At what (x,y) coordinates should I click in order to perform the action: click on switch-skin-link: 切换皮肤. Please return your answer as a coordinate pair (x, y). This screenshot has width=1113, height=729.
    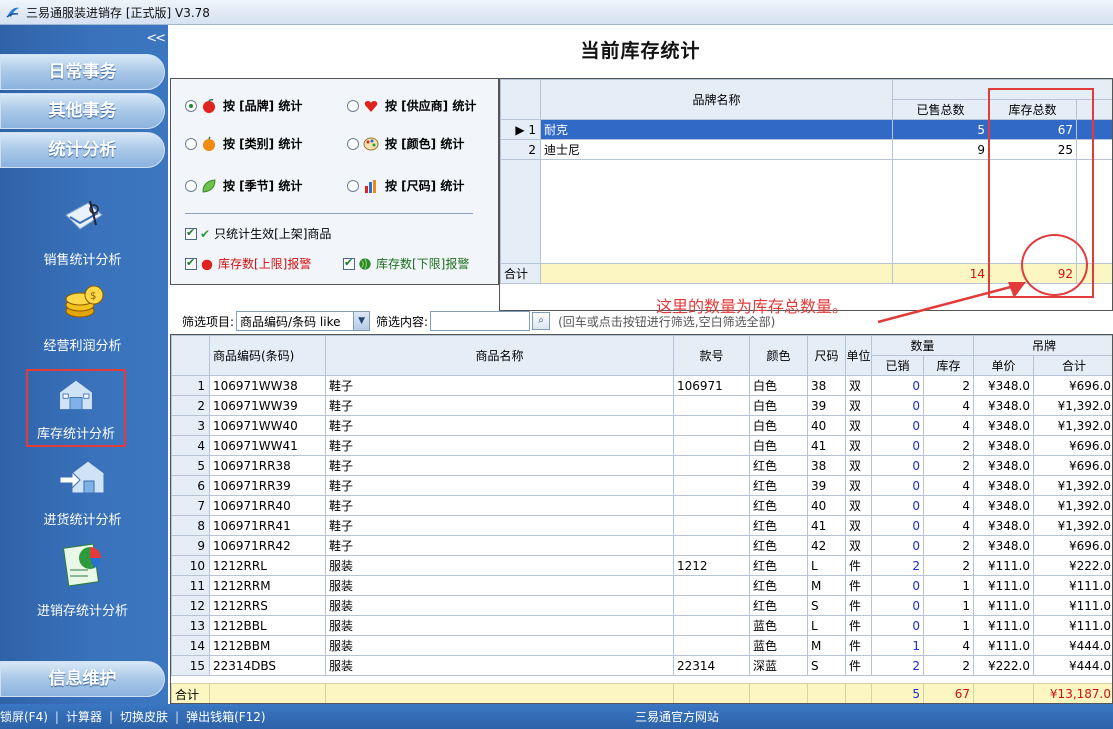
    Looking at the image, I should click on (144, 716).